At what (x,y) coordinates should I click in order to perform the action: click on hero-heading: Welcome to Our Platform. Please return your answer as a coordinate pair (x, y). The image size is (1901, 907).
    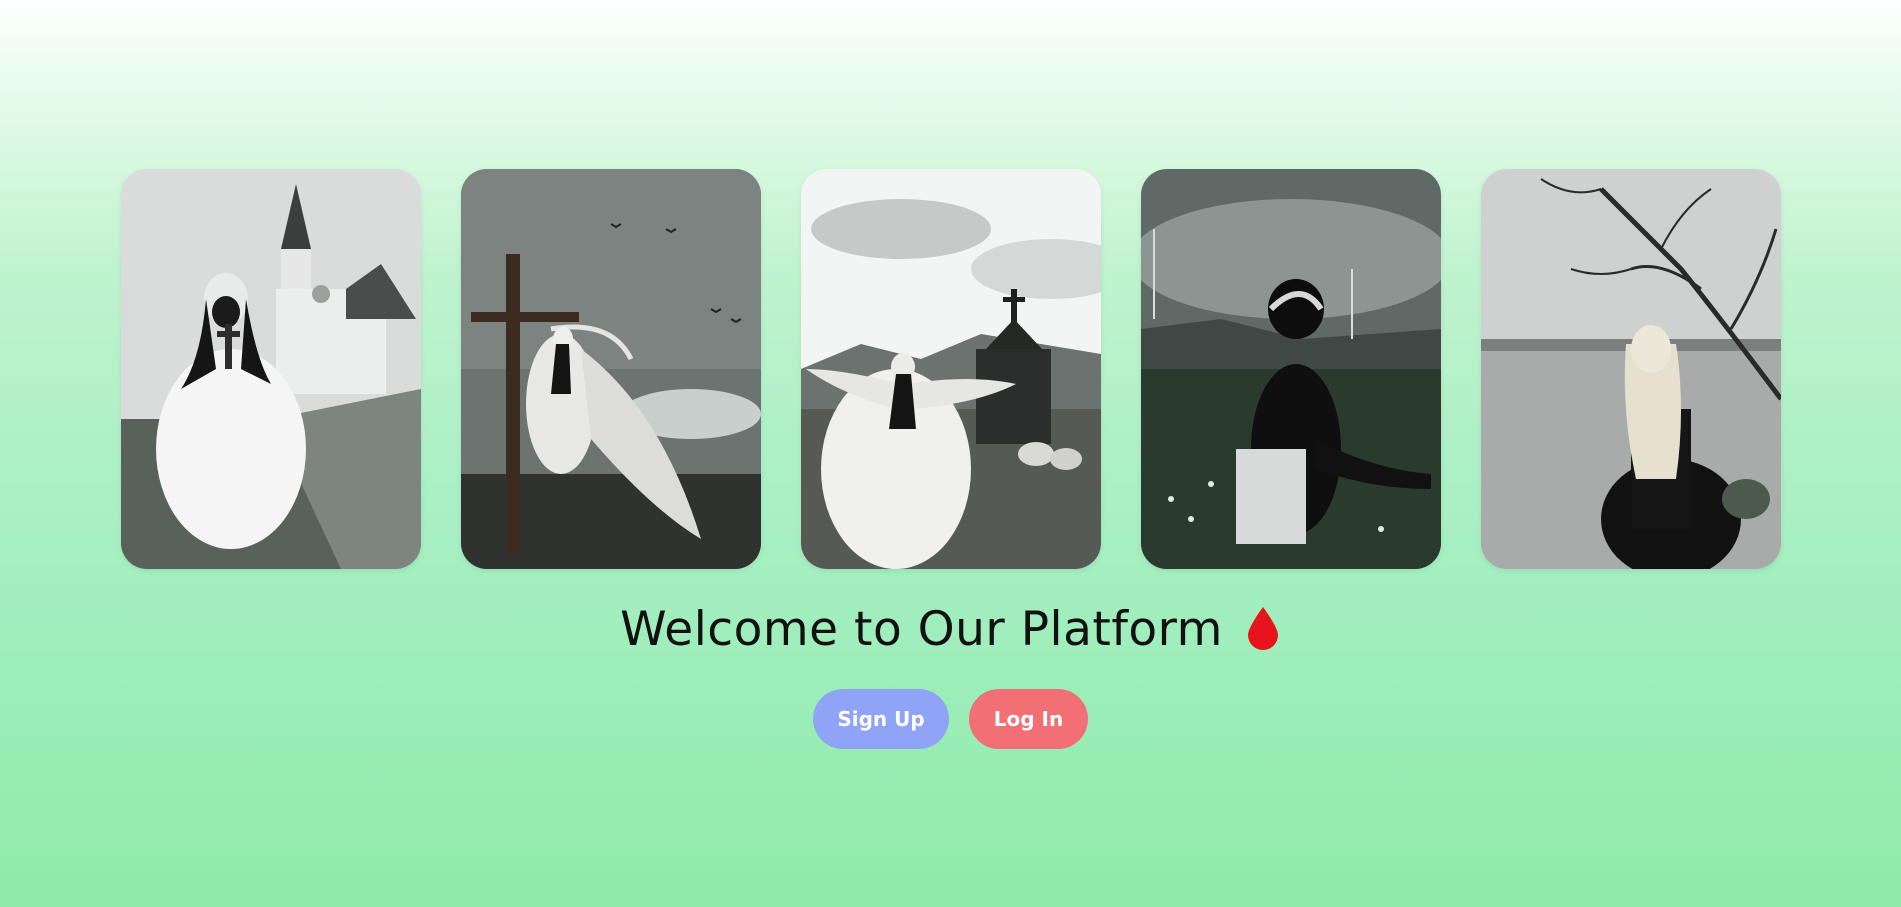
    Looking at the image, I should click on (950, 629).